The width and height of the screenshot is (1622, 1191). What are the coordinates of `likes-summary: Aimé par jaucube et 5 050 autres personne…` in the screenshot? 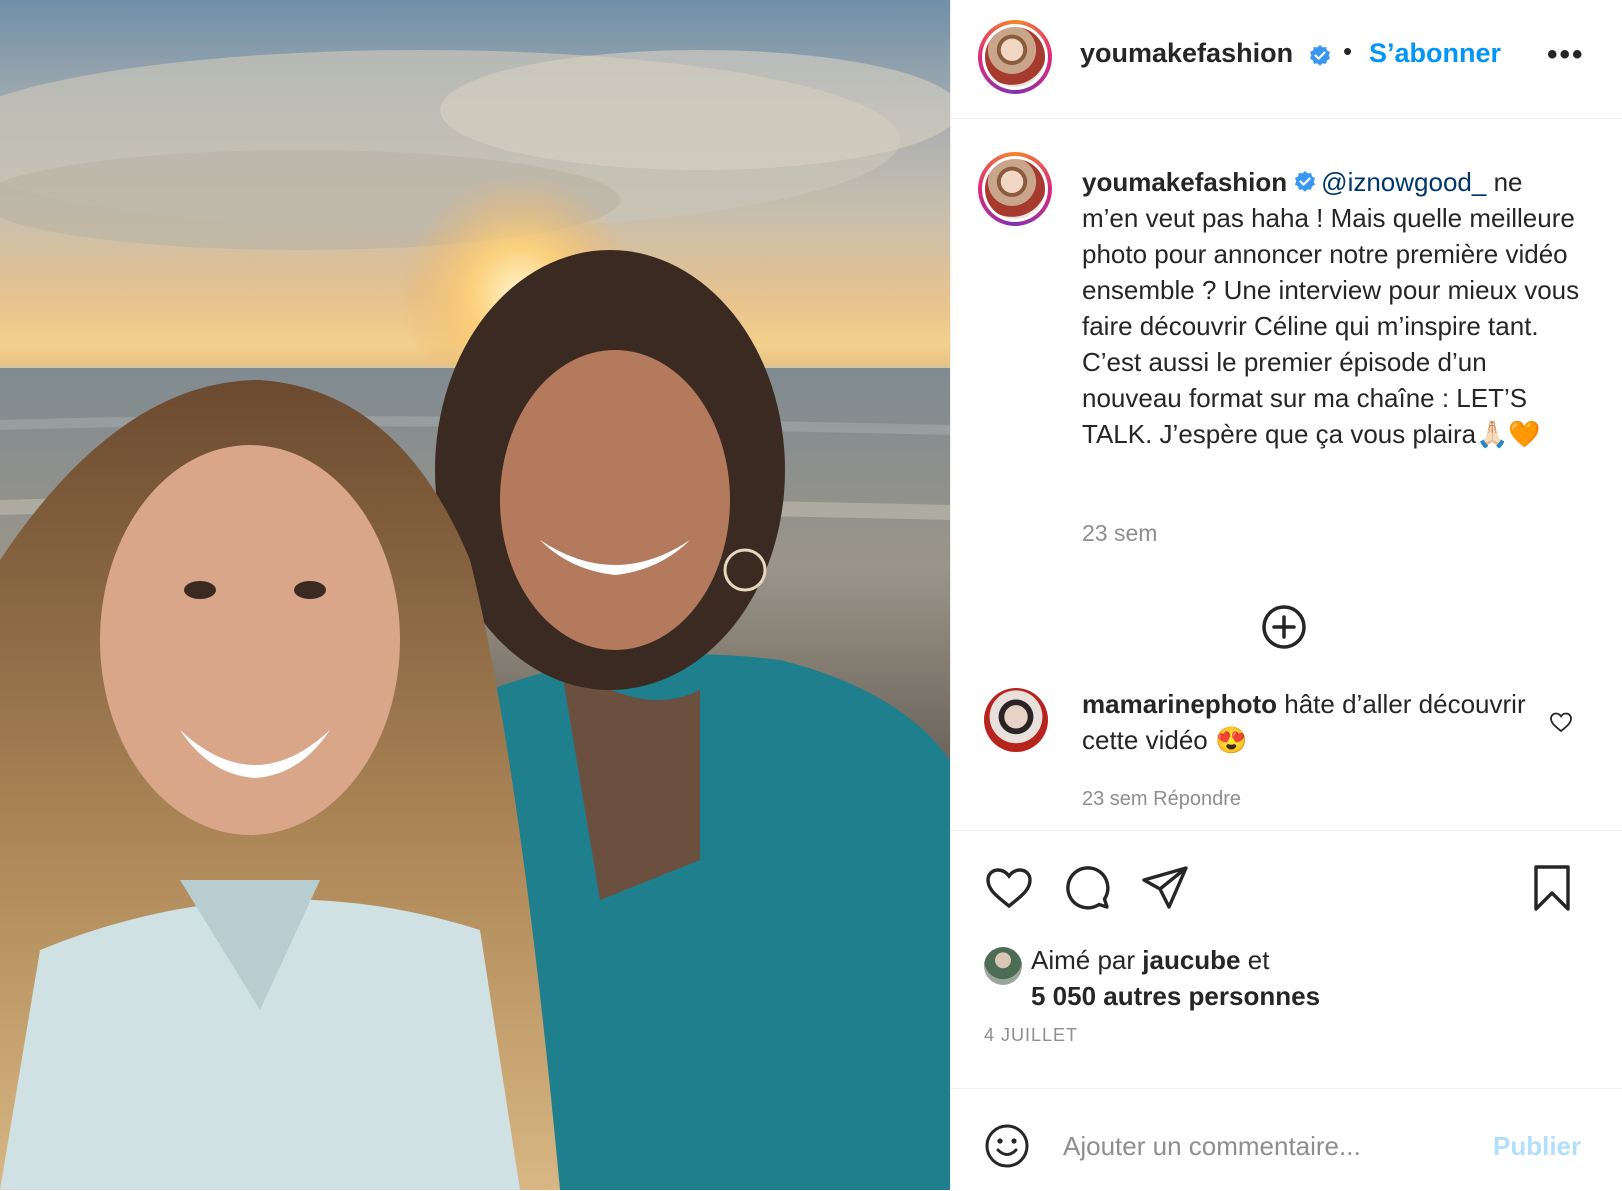 It's located at (1175, 978).